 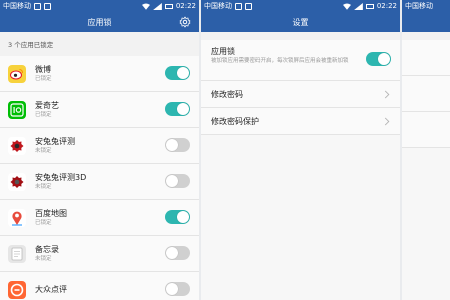 I want to click on change-password-label: 修改密码, so click(x=227, y=94).